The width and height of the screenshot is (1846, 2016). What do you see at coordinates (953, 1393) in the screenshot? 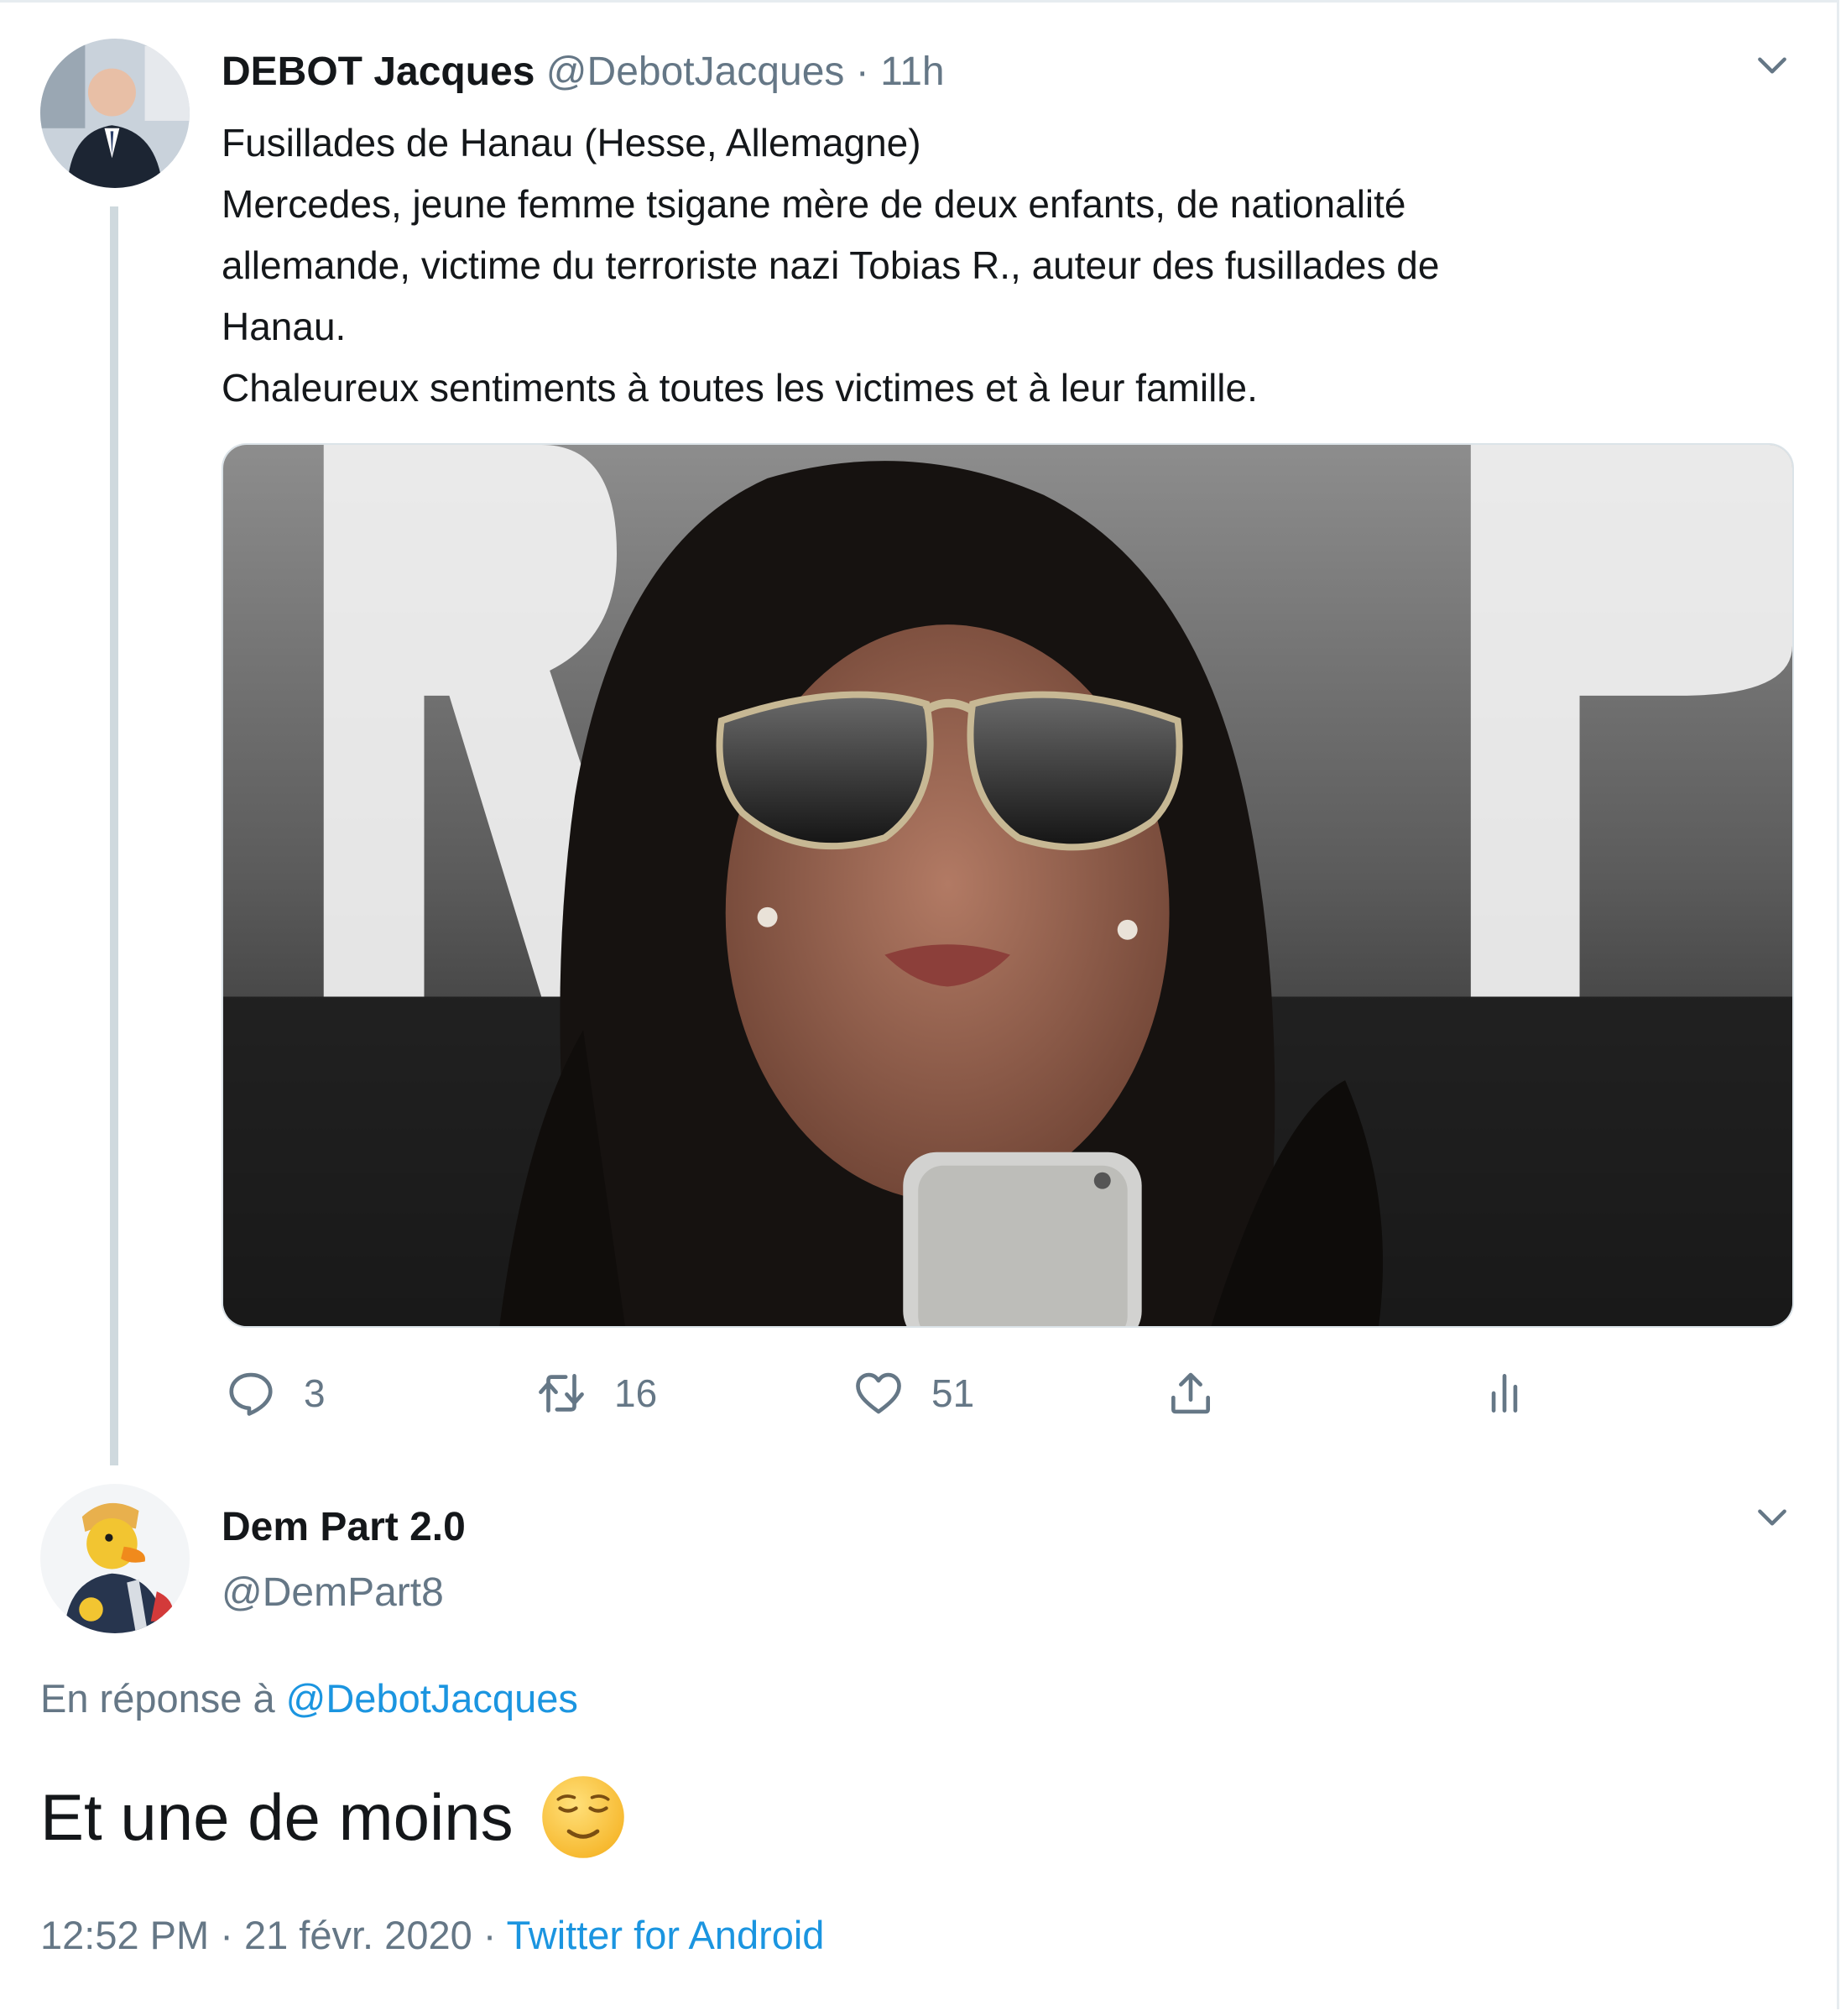
I see `like-count: 51` at bounding box center [953, 1393].